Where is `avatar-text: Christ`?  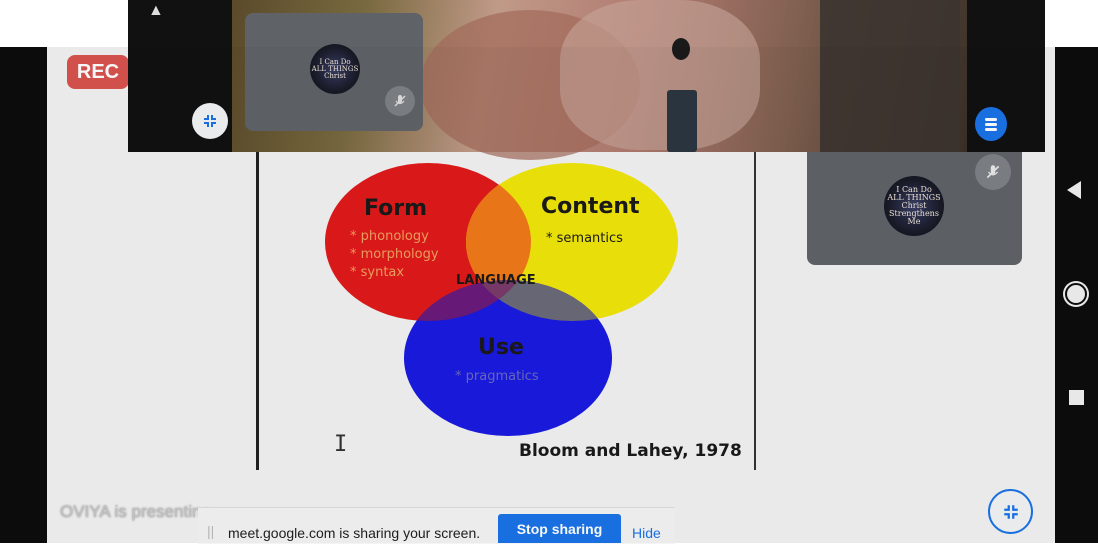 avatar-text: Christ is located at coordinates (335, 75).